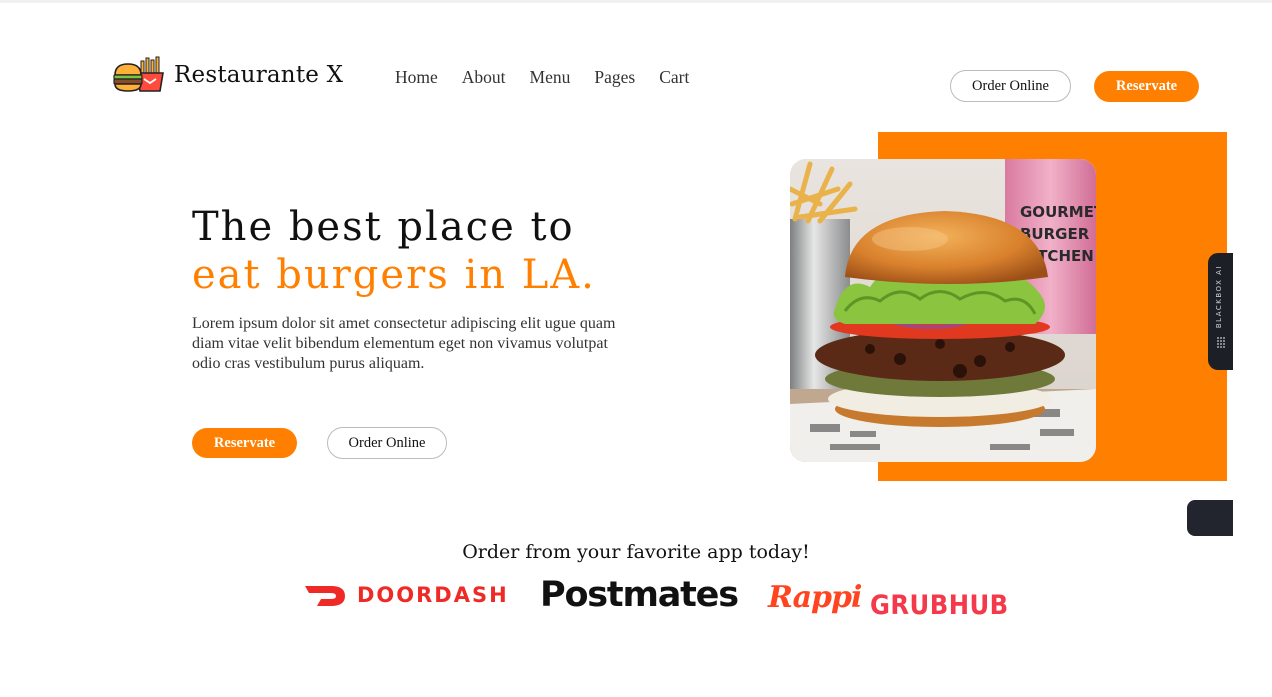 The height and width of the screenshot is (697, 1272). I want to click on doordash-logo-icon, so click(325, 596).